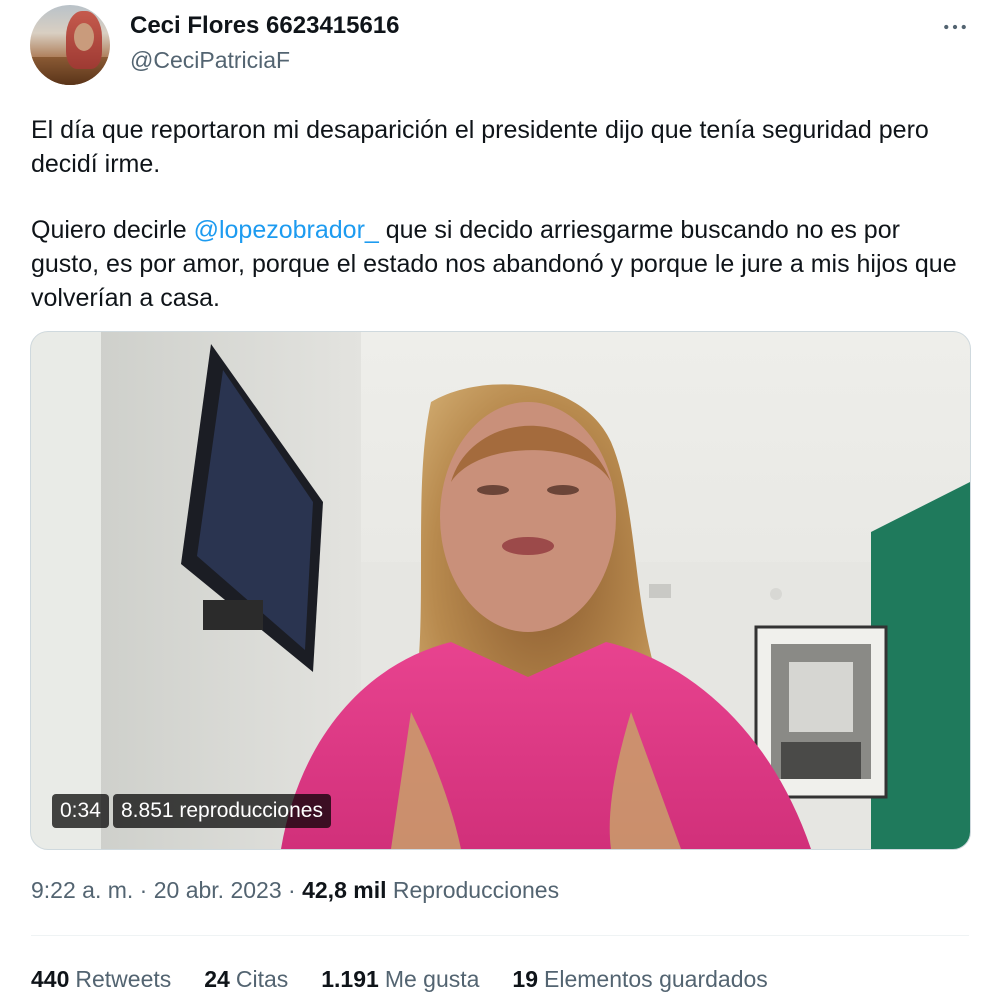 The width and height of the screenshot is (1000, 1003). Describe the element at coordinates (50, 979) in the screenshot. I see `stat-count: 440` at that location.